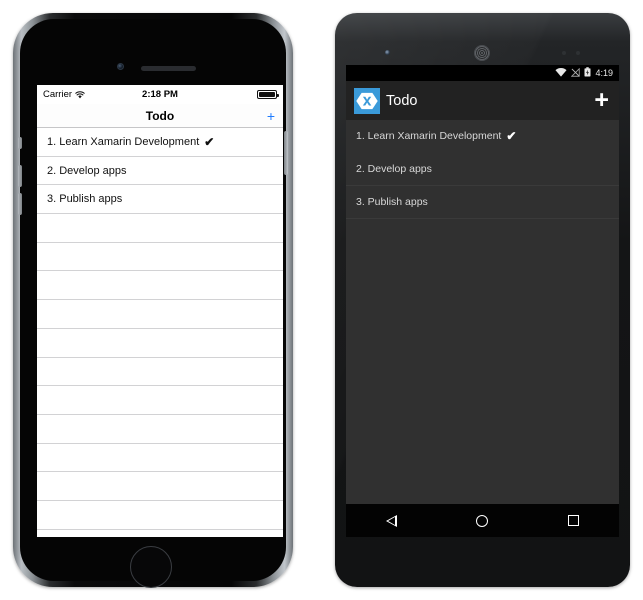 This screenshot has width=643, height=600. Describe the element at coordinates (561, 73) in the screenshot. I see `wifi-icon` at that location.